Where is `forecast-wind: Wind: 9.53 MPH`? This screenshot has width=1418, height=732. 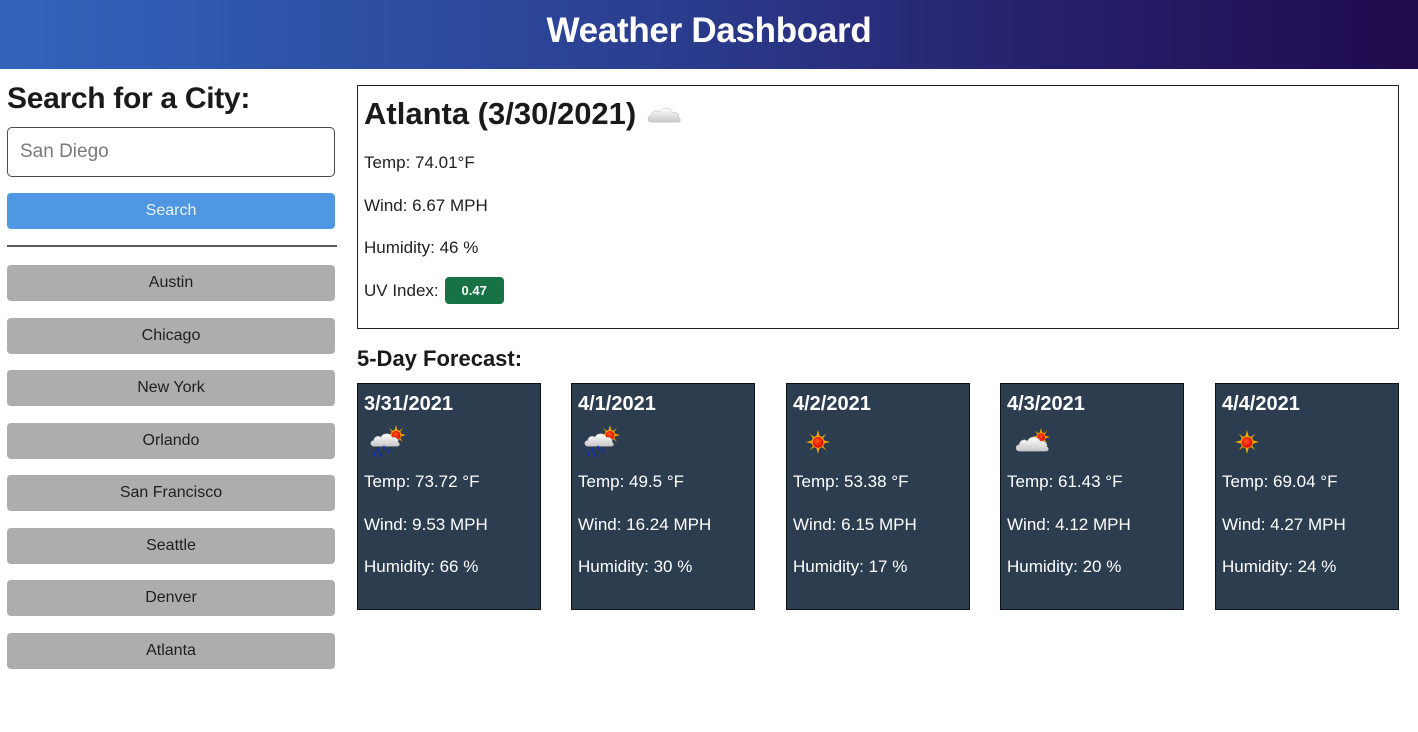
forecast-wind: Wind: 9.53 MPH is located at coordinates (426, 524).